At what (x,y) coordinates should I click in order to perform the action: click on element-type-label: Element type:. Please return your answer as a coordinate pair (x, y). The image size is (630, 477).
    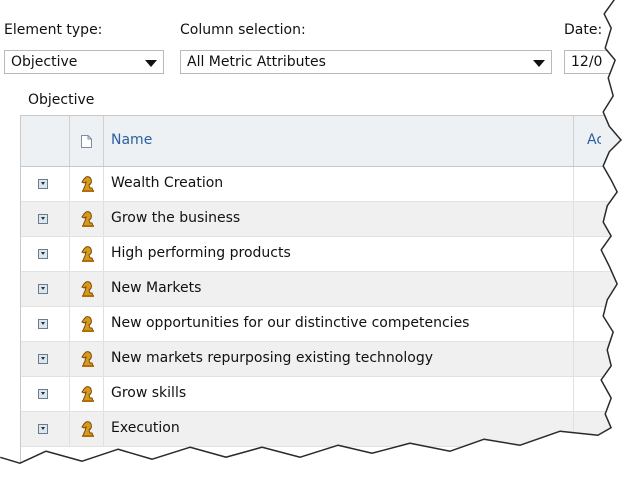
    Looking at the image, I should click on (53, 30).